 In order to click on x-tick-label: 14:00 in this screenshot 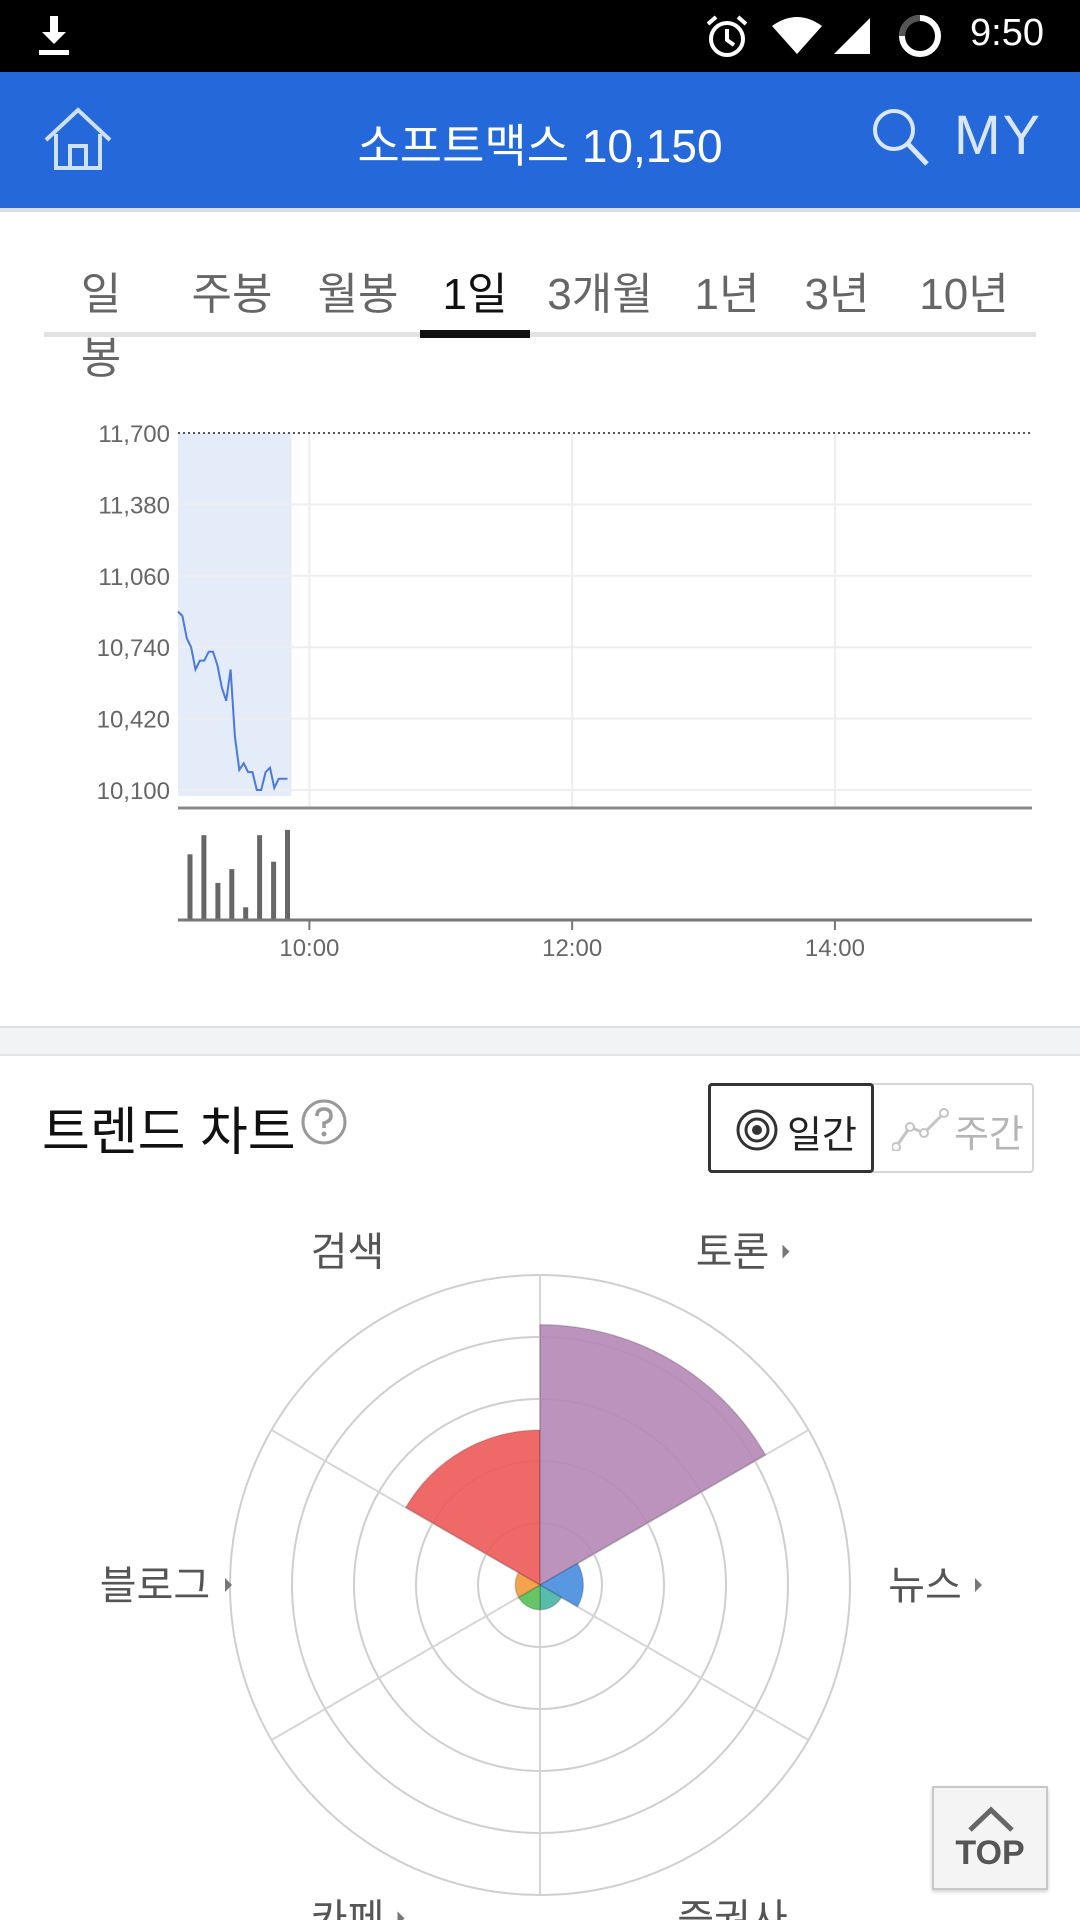, I will do `click(835, 948)`.